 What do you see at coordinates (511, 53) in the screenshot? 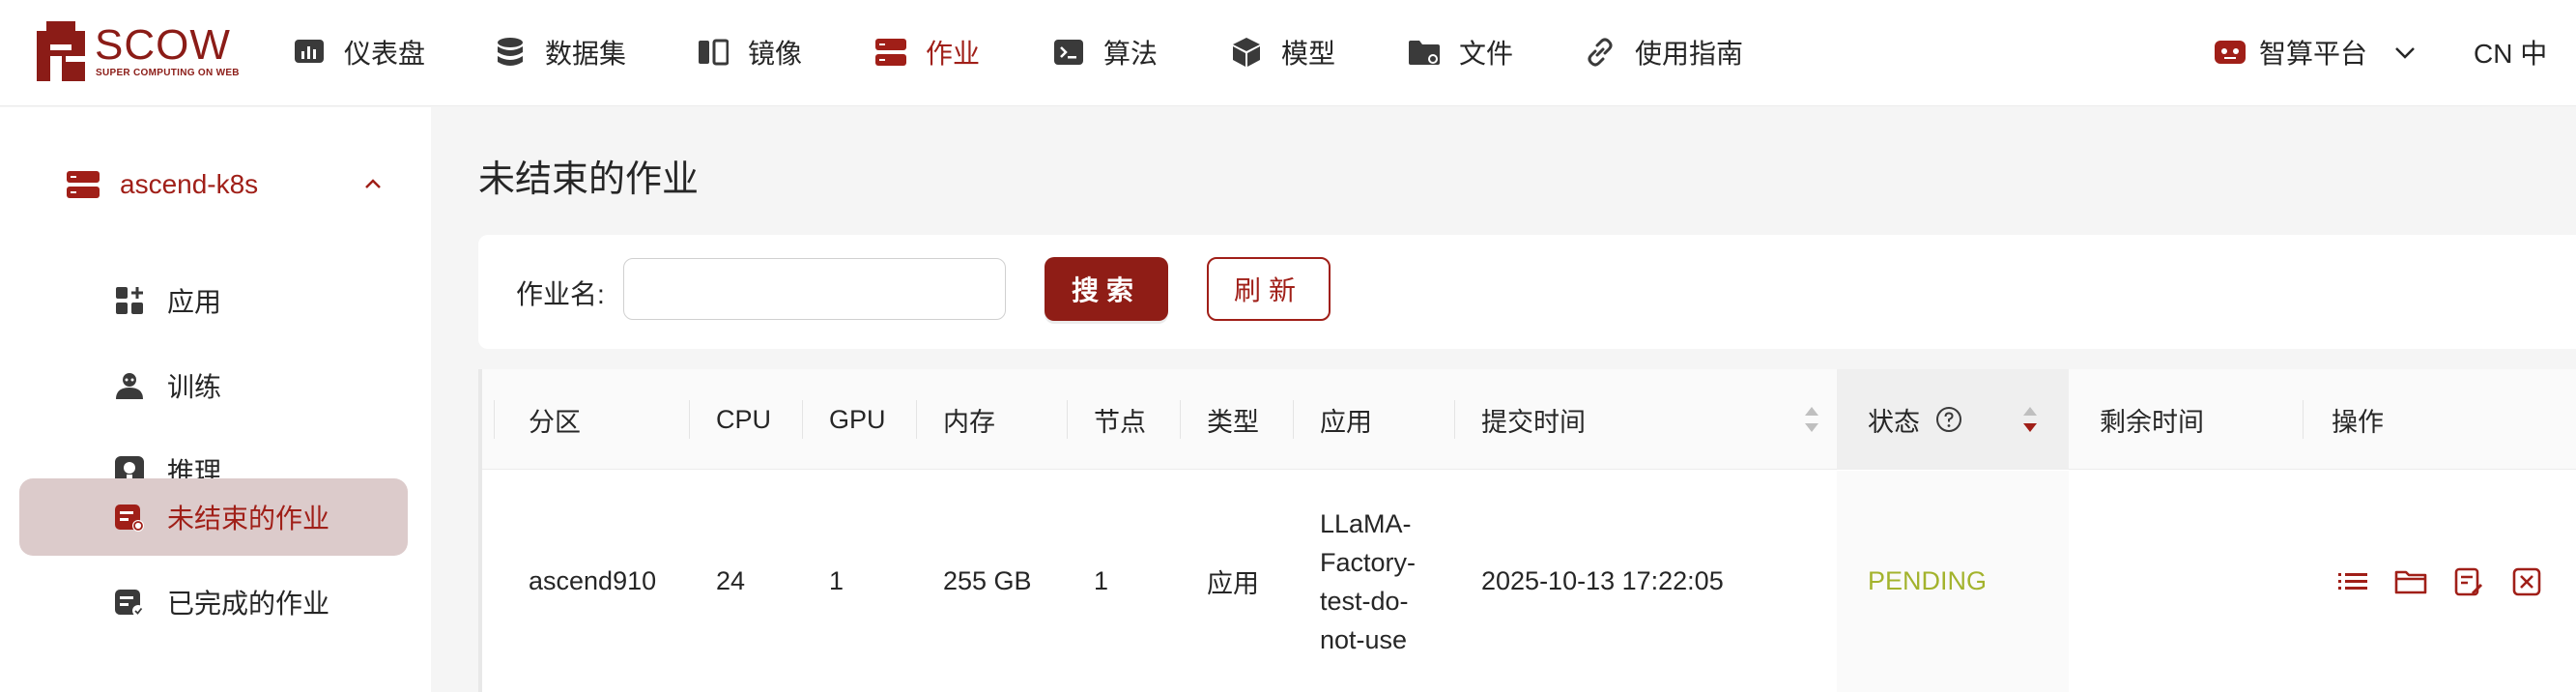
I see `database-icon` at bounding box center [511, 53].